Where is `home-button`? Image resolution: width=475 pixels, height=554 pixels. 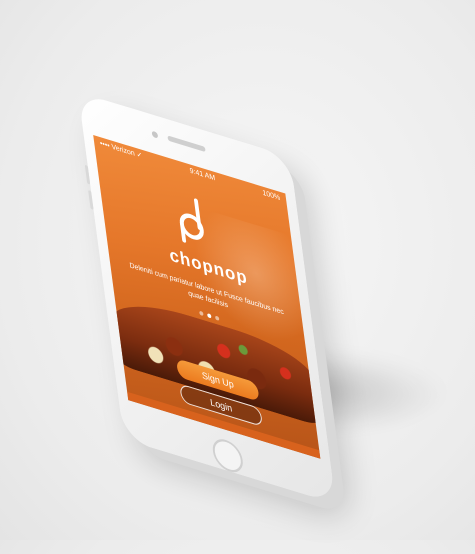
home-button is located at coordinates (227, 456).